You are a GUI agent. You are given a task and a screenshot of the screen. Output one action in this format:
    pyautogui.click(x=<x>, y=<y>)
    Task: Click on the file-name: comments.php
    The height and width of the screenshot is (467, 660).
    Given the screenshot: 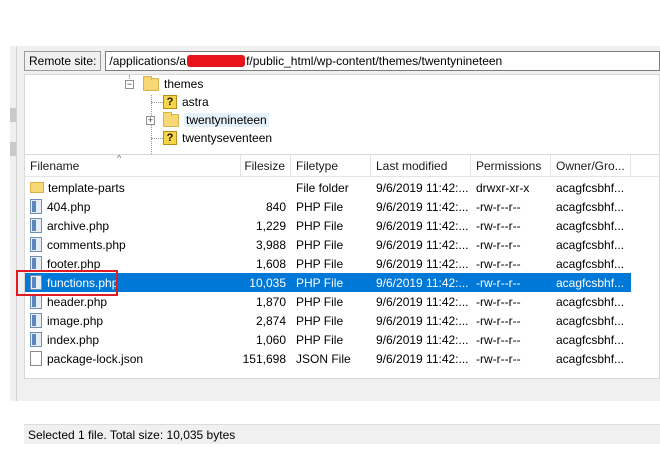 What is the action you would take?
    pyautogui.click(x=86, y=244)
    